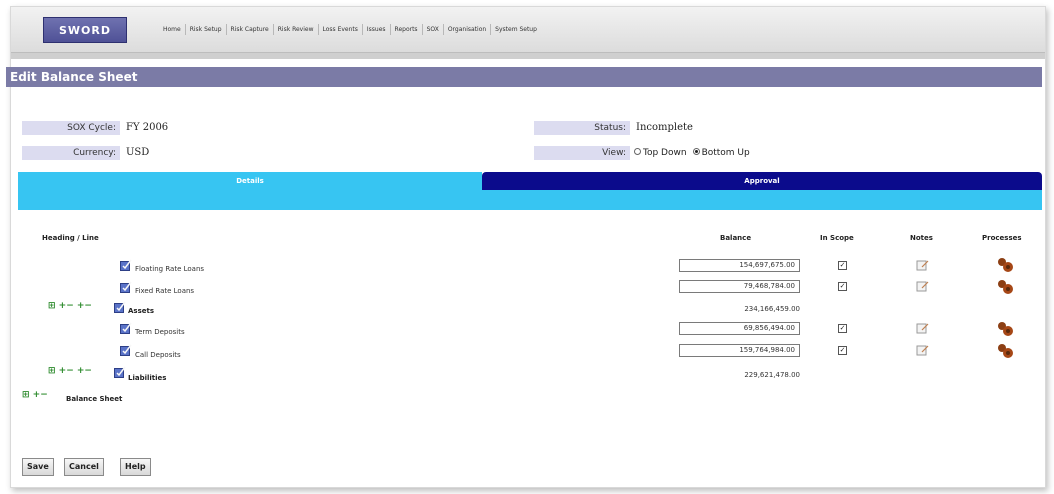 Image resolution: width=1054 pixels, height=494 pixels. I want to click on in-scope-checkbox-fixed: ✓, so click(842, 286).